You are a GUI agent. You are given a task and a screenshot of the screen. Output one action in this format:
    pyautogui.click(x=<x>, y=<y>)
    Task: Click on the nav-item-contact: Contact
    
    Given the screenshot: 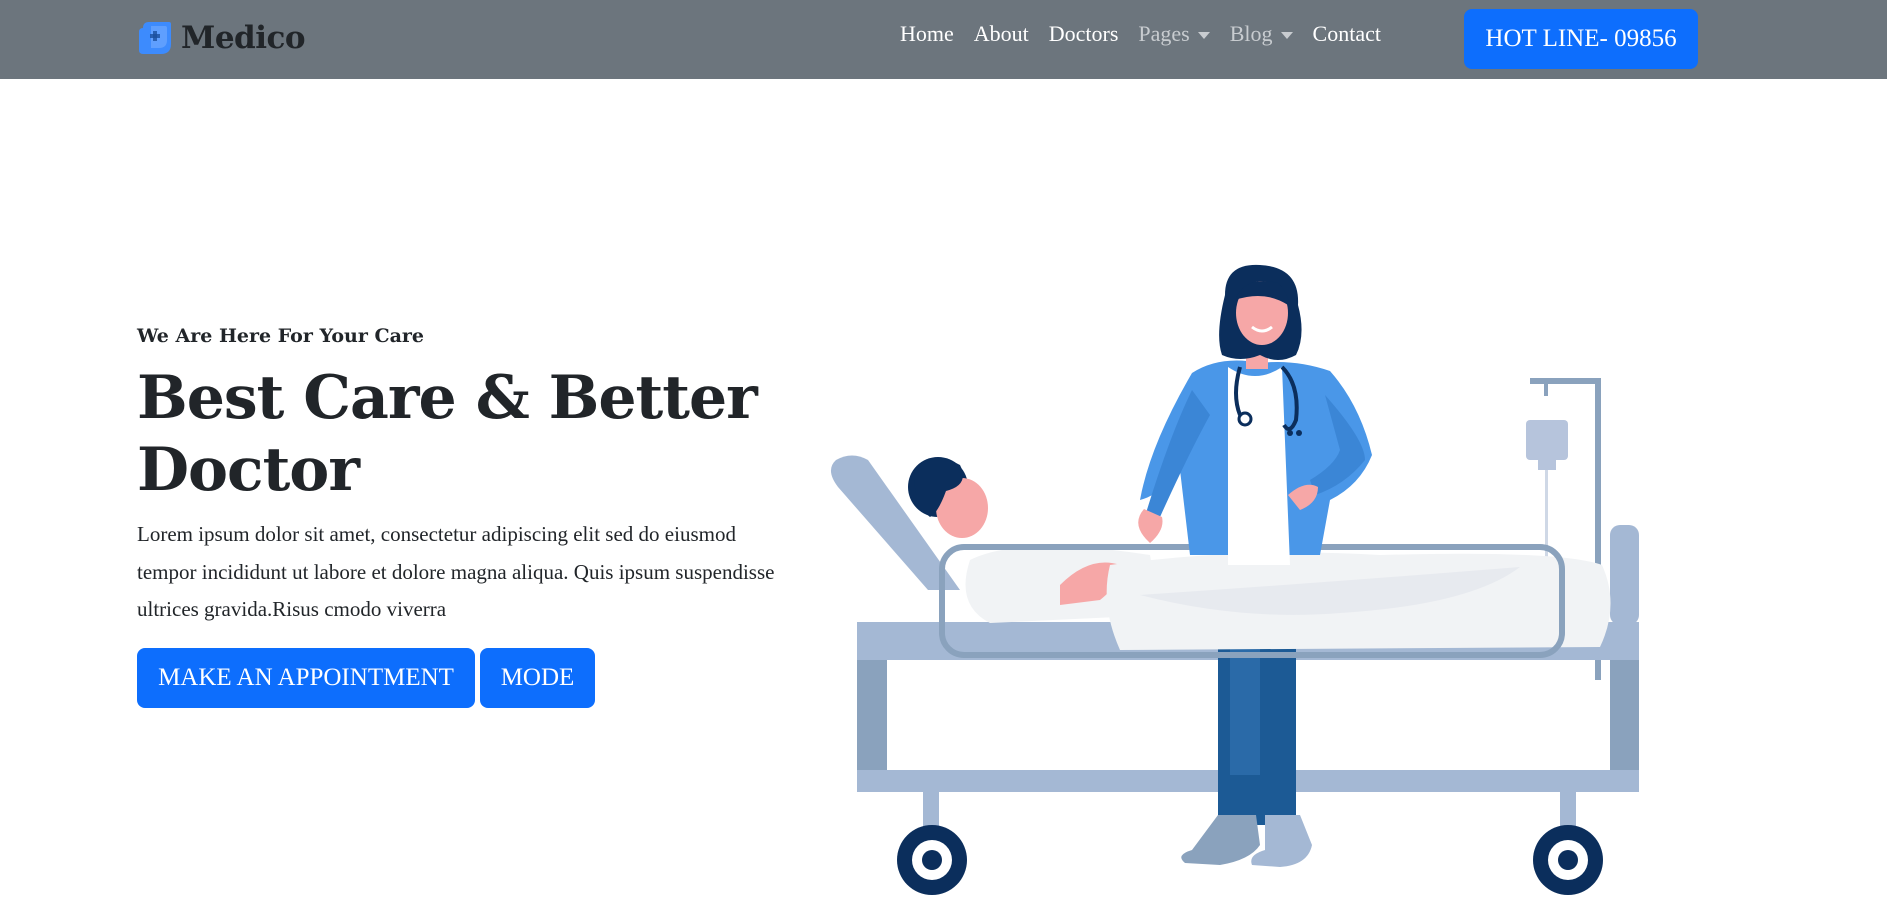 What is the action you would take?
    pyautogui.click(x=1347, y=34)
    